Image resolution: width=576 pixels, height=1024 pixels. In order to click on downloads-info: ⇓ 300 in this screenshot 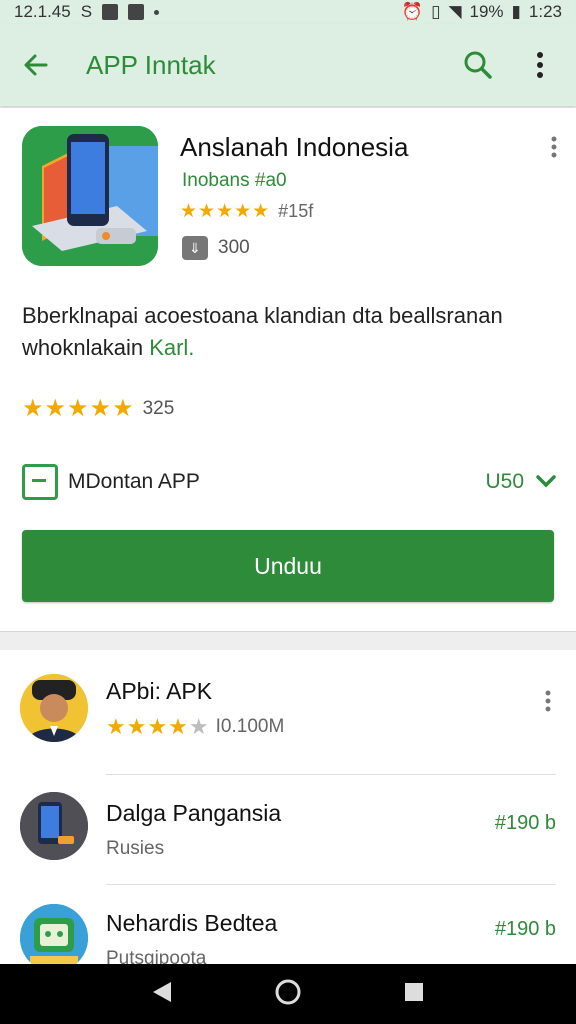, I will do `click(216, 248)`.